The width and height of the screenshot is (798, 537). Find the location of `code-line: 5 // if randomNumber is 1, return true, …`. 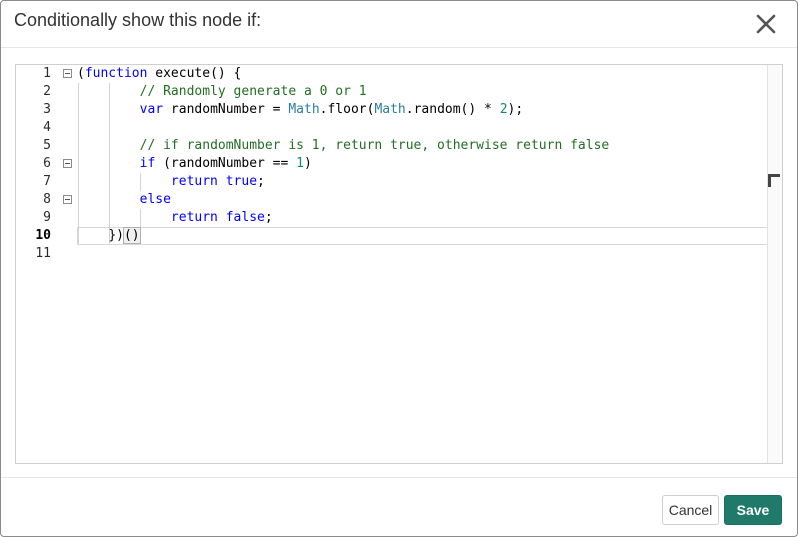

code-line: 5 // if randomNumber is 1, return true, … is located at coordinates (391, 146).